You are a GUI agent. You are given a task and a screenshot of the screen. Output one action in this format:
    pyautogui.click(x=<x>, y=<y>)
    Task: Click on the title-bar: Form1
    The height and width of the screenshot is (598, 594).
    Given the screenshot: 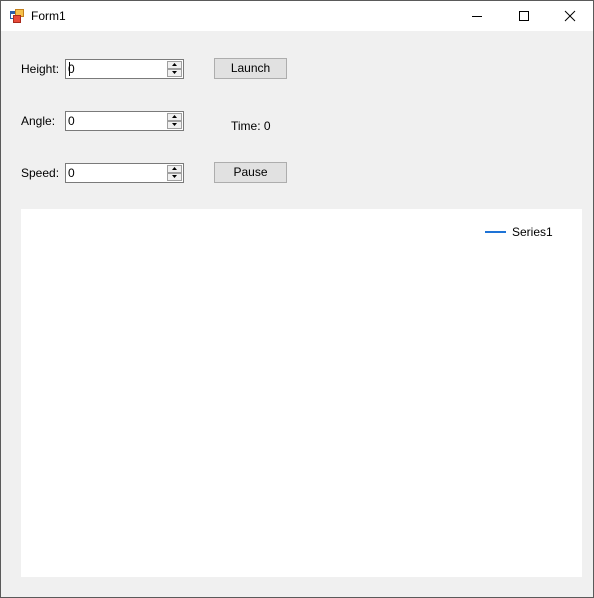 What is the action you would take?
    pyautogui.click(x=297, y=16)
    